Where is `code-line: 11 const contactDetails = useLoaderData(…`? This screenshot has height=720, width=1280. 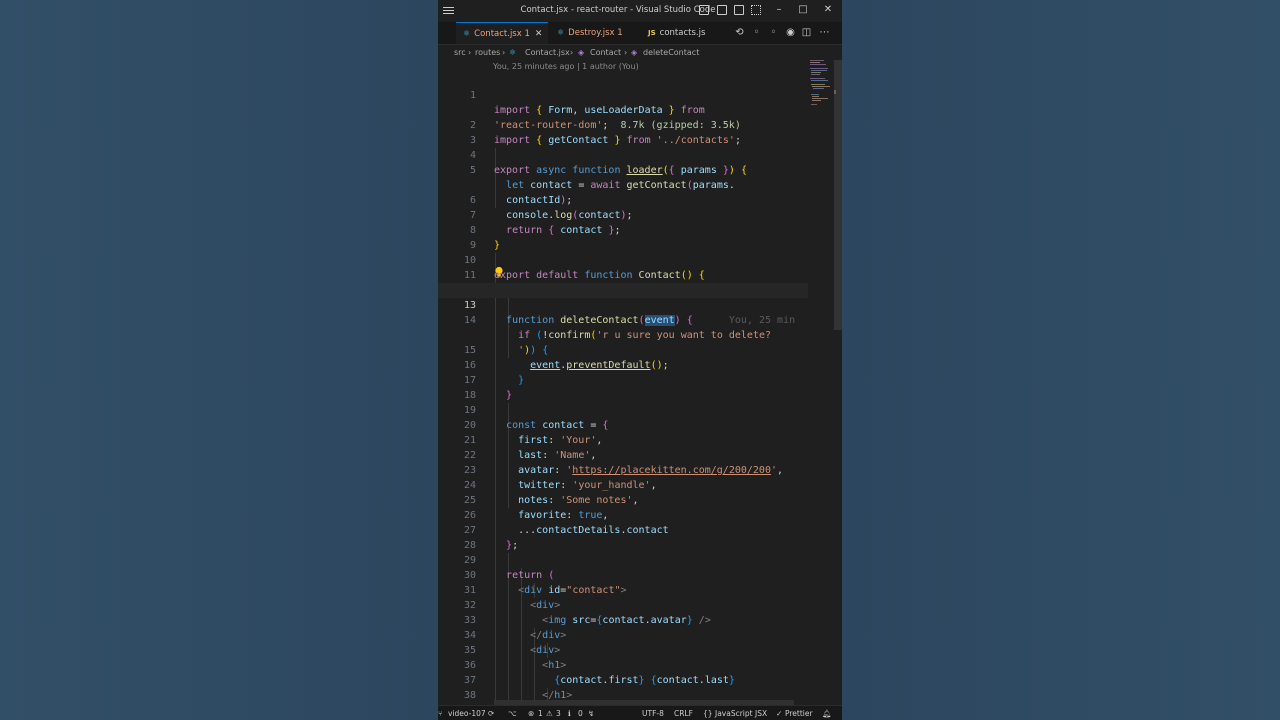 code-line: 11 const contactDetails = useLoaderData(… is located at coordinates (602, 283).